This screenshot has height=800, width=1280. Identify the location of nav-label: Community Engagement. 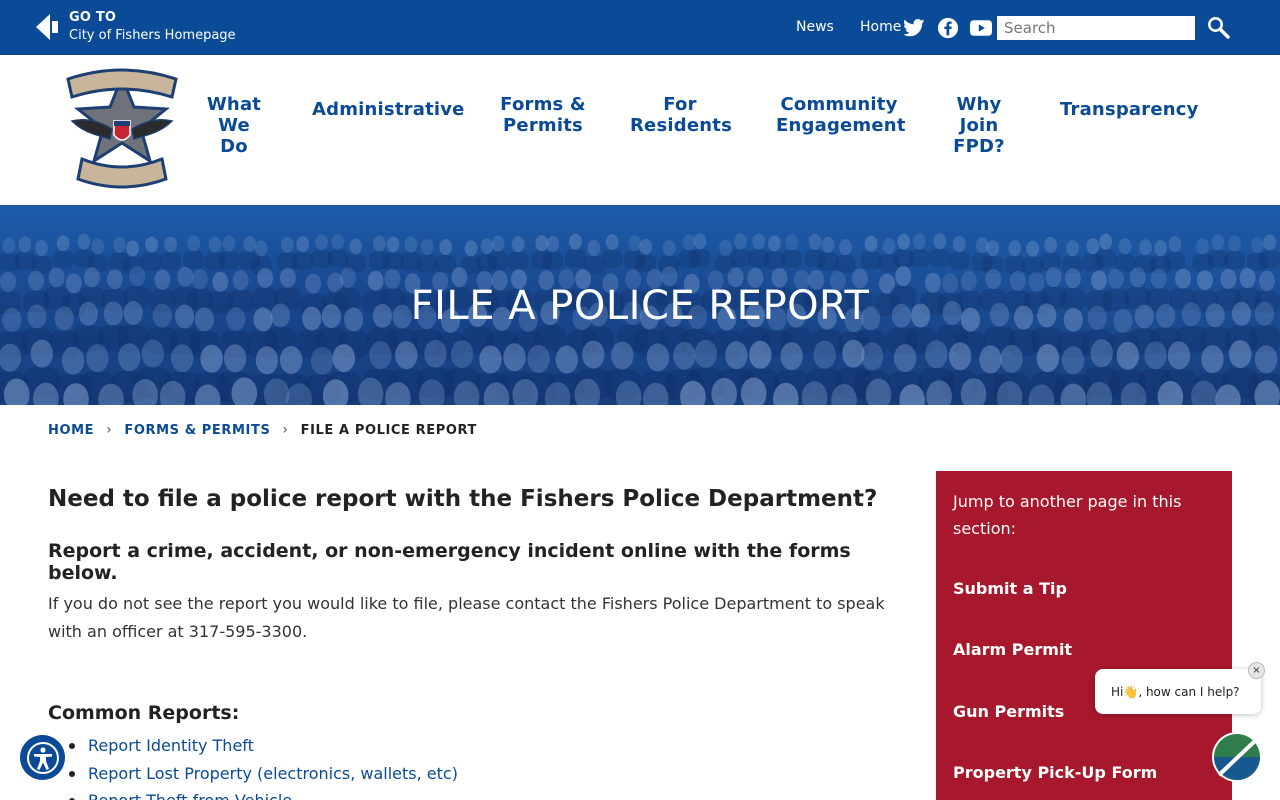
(841, 115).